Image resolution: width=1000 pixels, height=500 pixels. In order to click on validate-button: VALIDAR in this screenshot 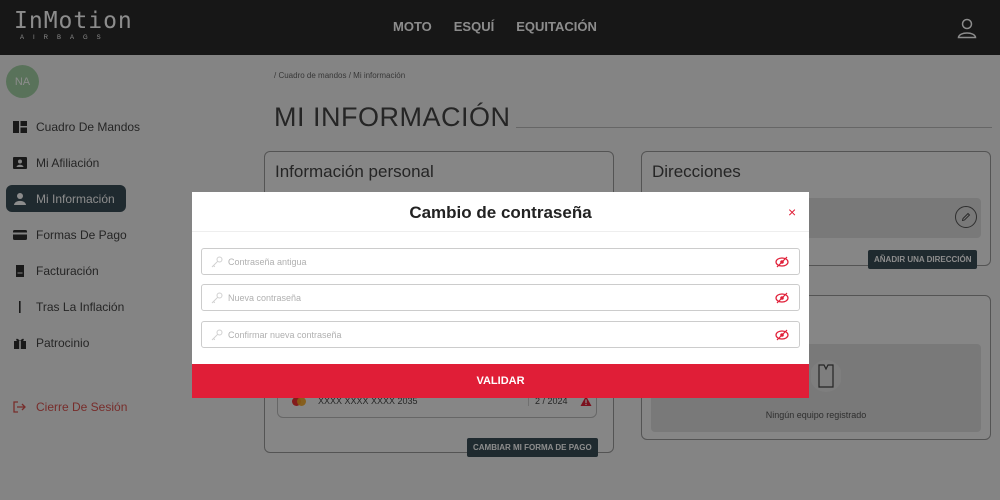, I will do `click(500, 381)`.